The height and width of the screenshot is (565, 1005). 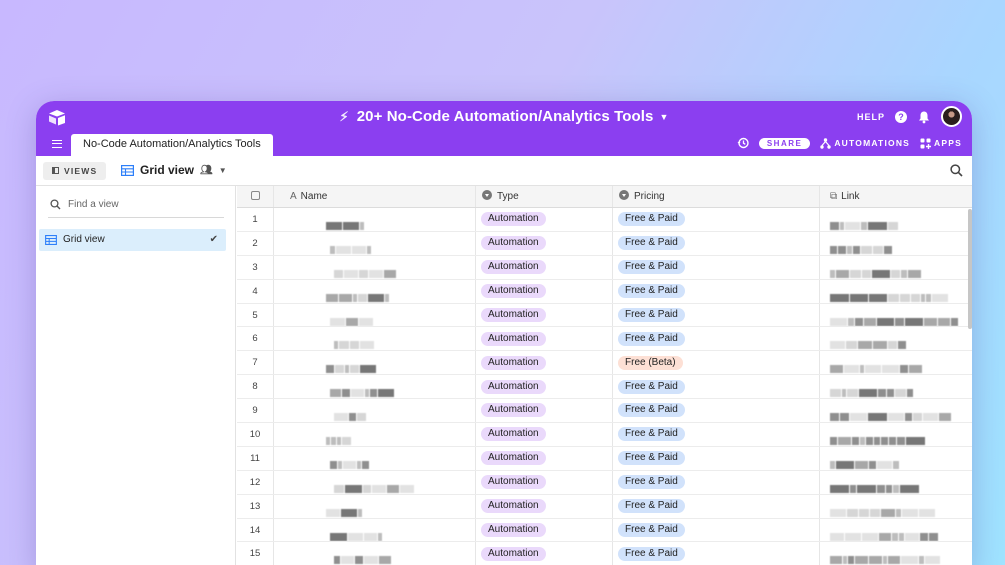 What do you see at coordinates (716, 196) in the screenshot?
I see `column-header-pricing: Pricing` at bounding box center [716, 196].